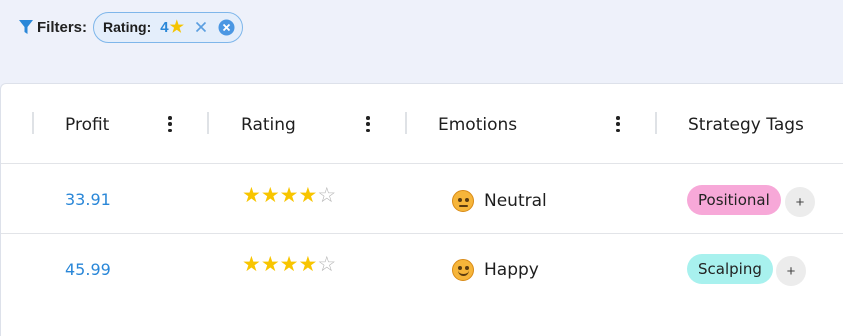  I want to click on emotion-cell: Happy, so click(495, 270).